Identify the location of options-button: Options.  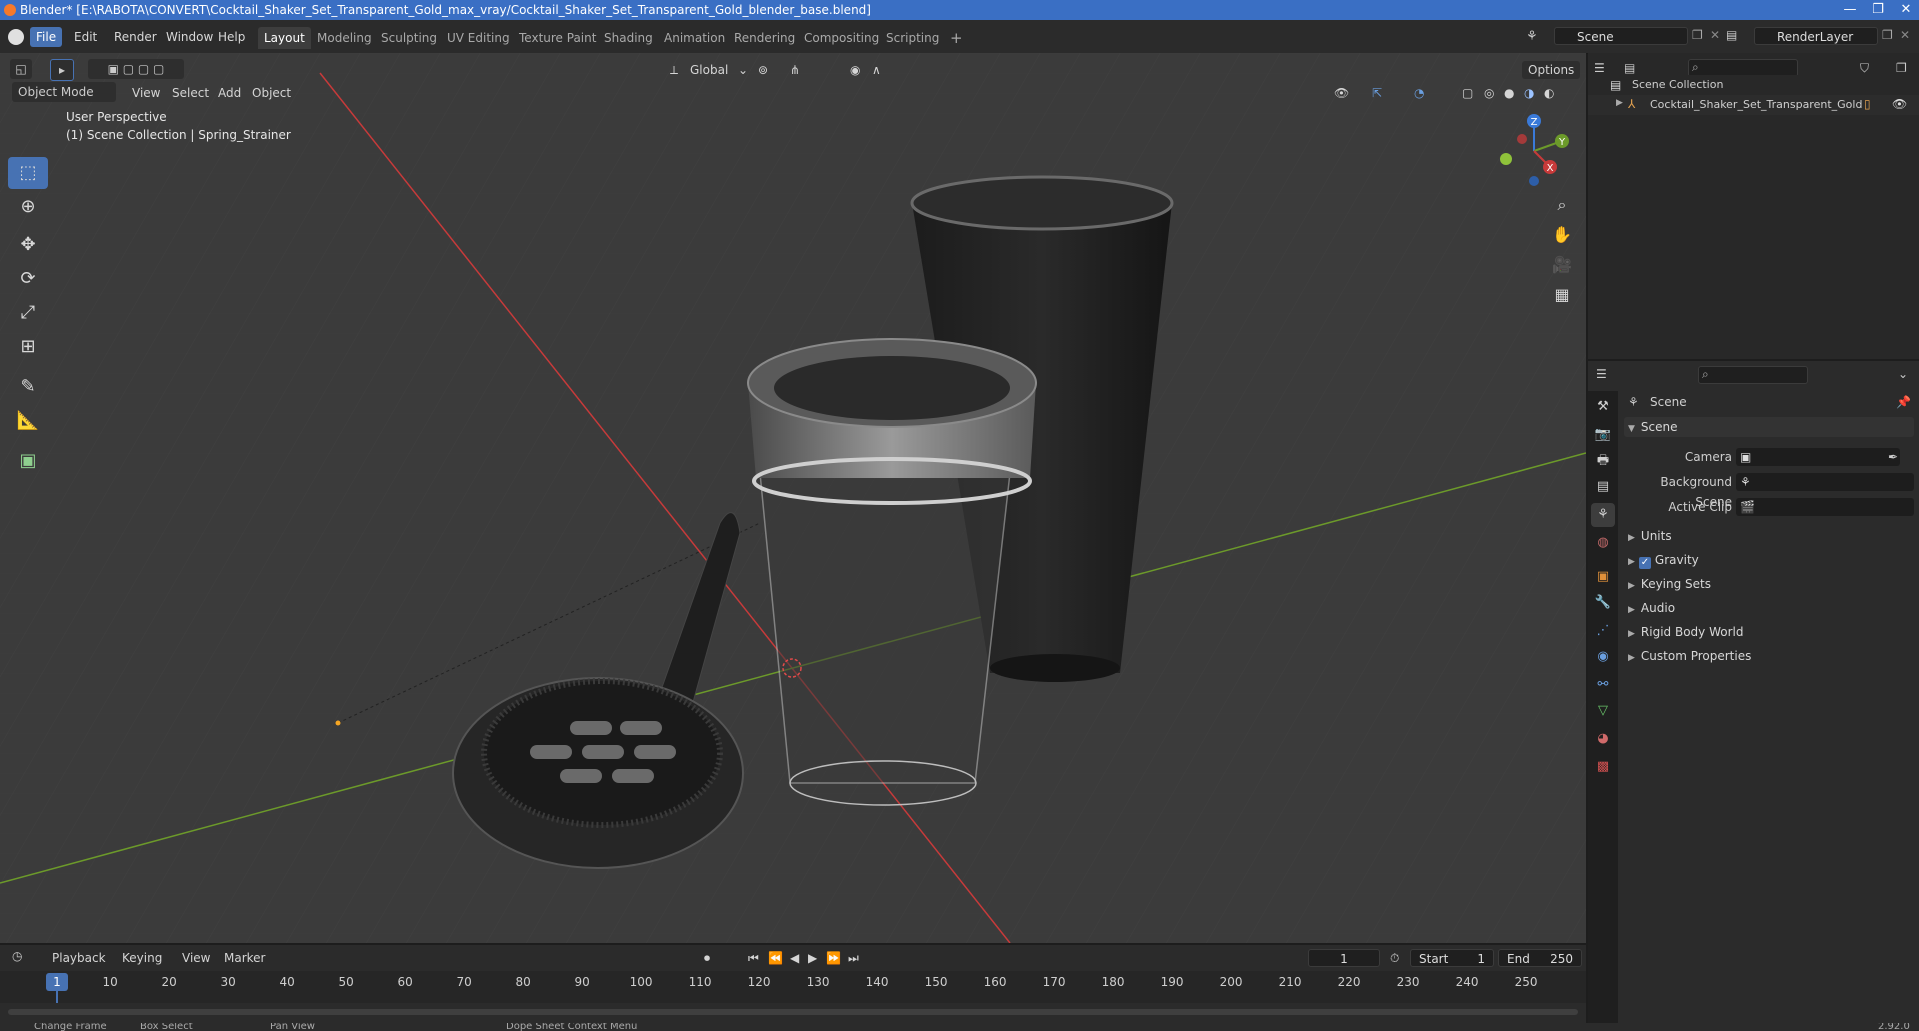
(1551, 70).